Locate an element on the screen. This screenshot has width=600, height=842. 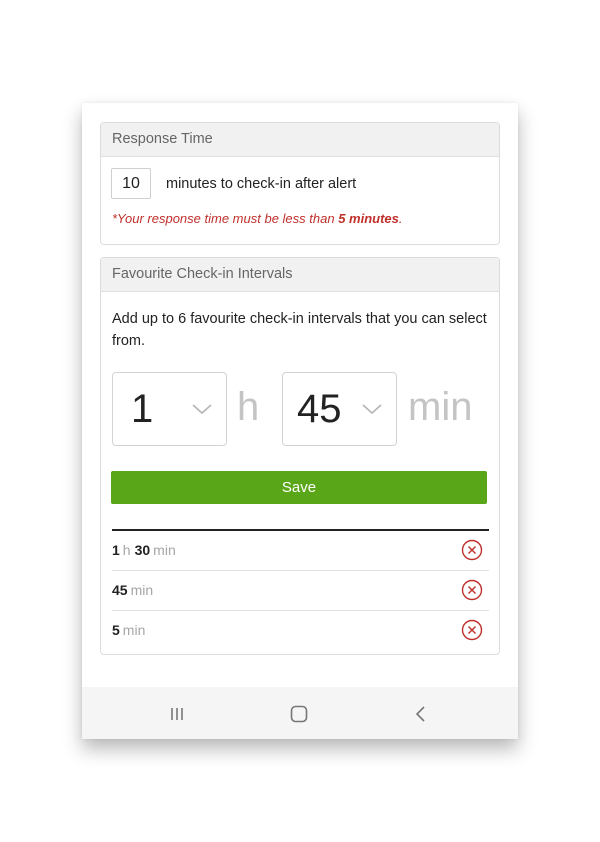
interval-hours: 1 is located at coordinates (116, 550).